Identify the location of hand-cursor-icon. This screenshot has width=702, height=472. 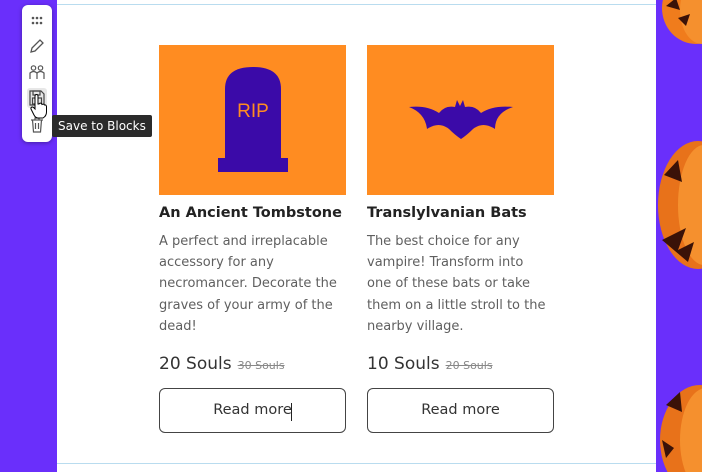
(38, 106).